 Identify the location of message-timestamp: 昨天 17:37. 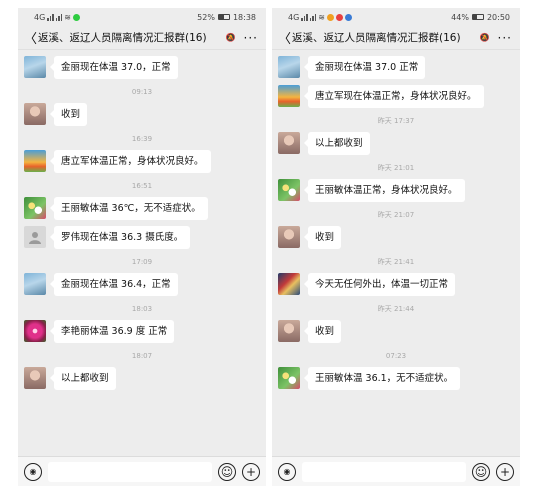
(396, 121).